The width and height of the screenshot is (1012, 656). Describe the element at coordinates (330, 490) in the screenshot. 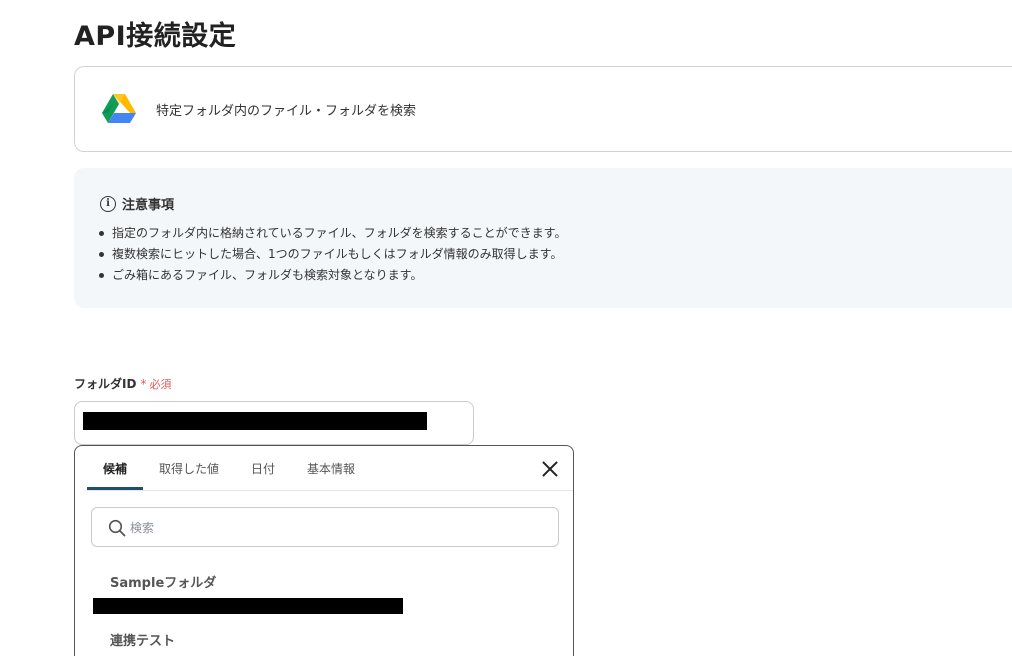

I see `tab-divider` at that location.